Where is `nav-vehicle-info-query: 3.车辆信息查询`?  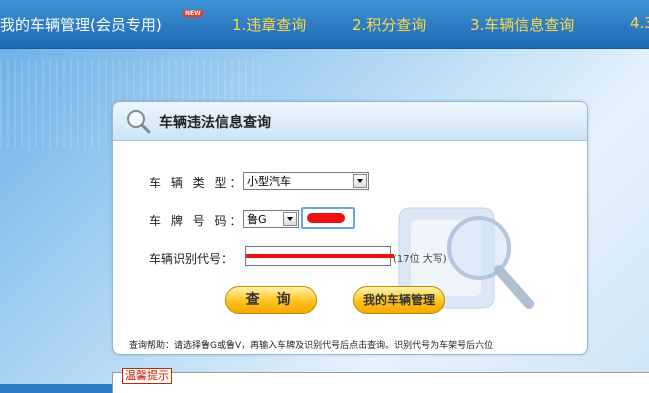 nav-vehicle-info-query: 3.车辆信息查询 is located at coordinates (522, 24).